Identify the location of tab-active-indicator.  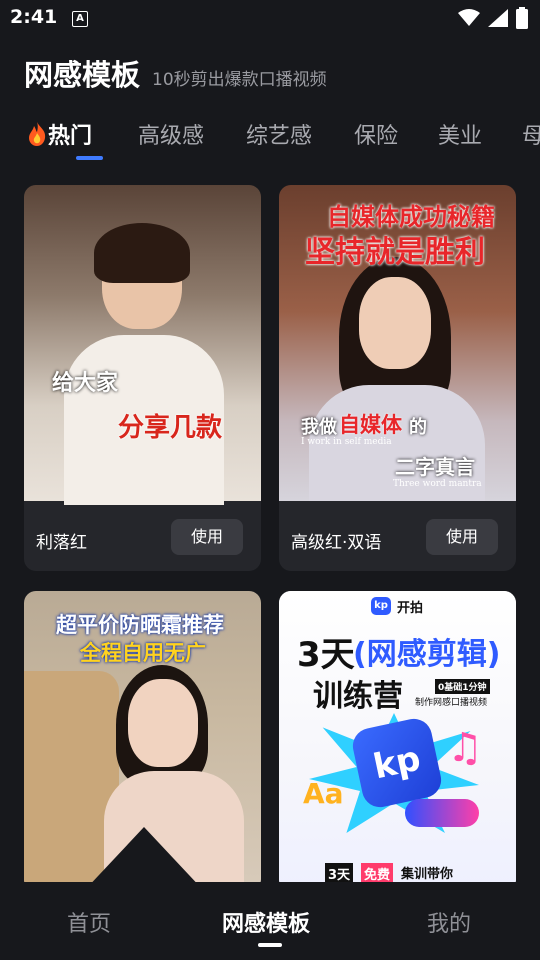
(89, 158).